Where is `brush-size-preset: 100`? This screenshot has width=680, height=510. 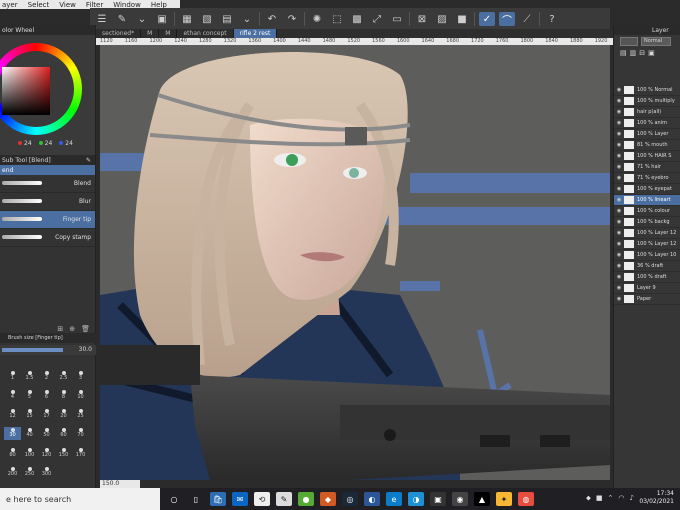 brush-size-preset: 100 is located at coordinates (29, 453).